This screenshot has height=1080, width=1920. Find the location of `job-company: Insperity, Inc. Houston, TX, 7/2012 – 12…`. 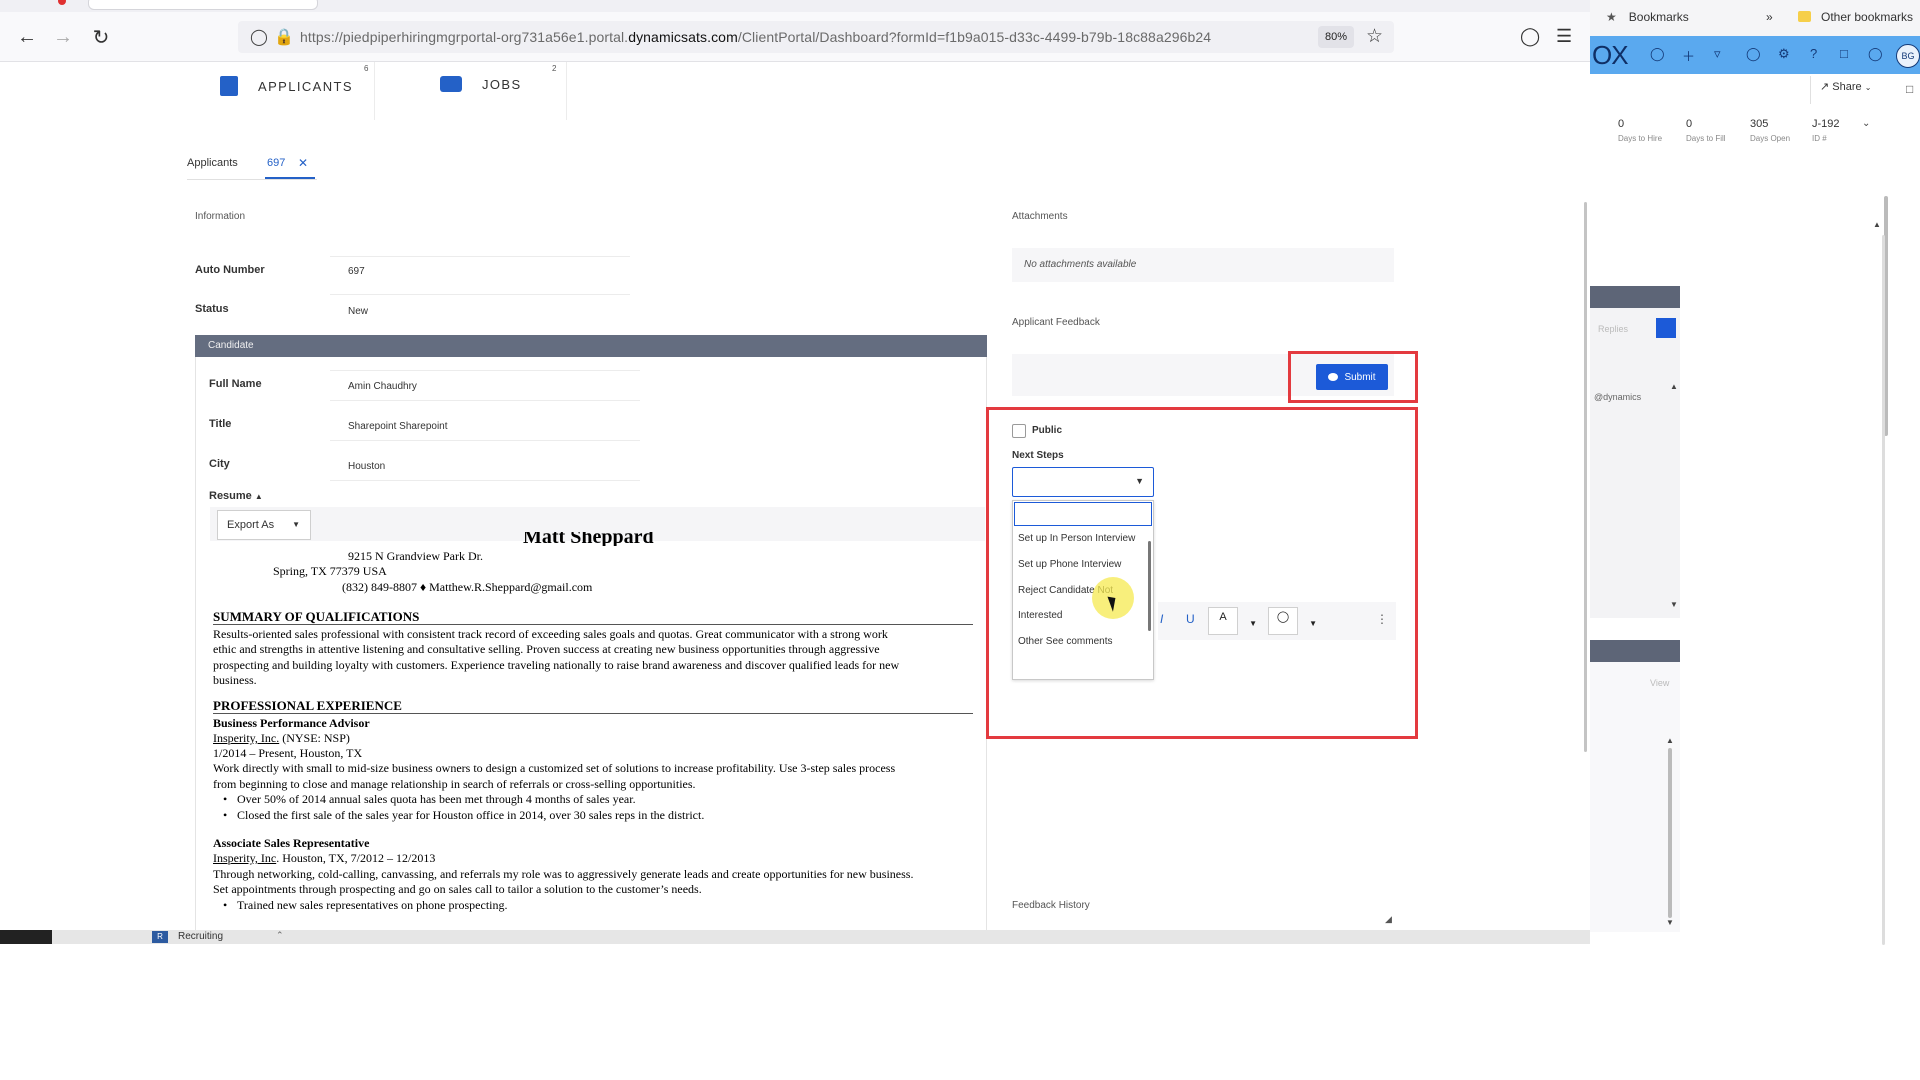

job-company: Insperity, Inc. Houston, TX, 7/2012 – 12… is located at coordinates (324, 858).